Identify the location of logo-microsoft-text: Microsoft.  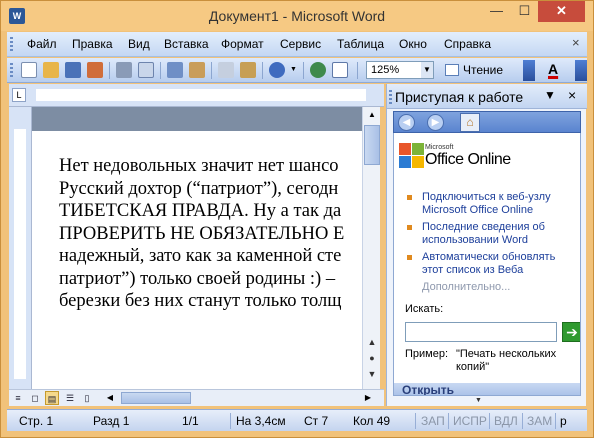
(439, 147).